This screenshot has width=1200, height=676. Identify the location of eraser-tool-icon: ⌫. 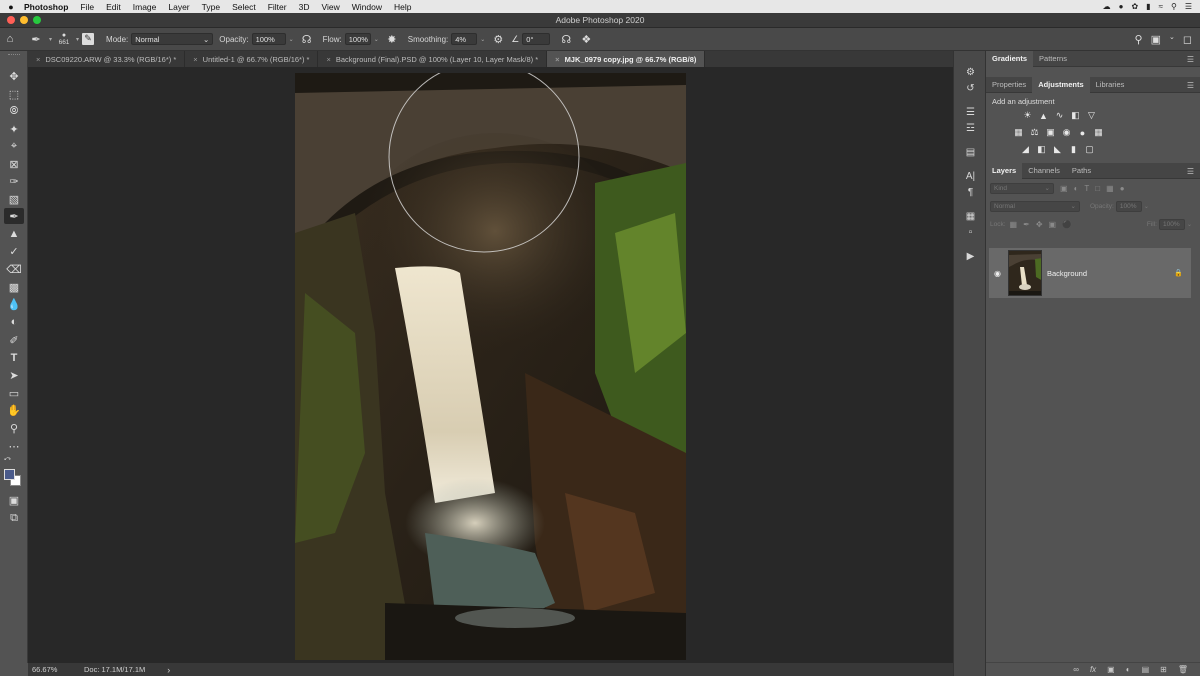
(14, 269).